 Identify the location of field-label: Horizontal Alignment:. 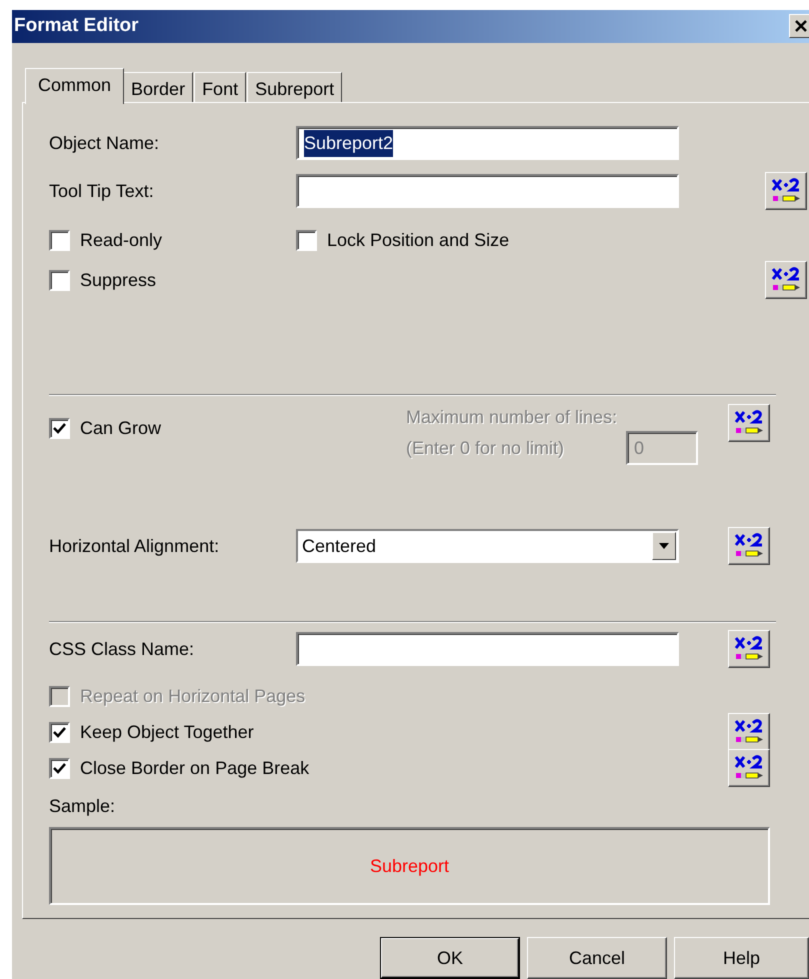
(134, 546).